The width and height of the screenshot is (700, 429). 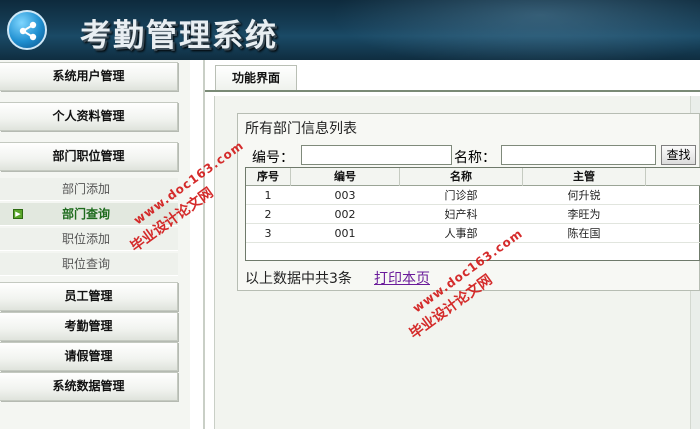 I want to click on table-header: 序号 编号 名称 主管, so click(x=473, y=177).